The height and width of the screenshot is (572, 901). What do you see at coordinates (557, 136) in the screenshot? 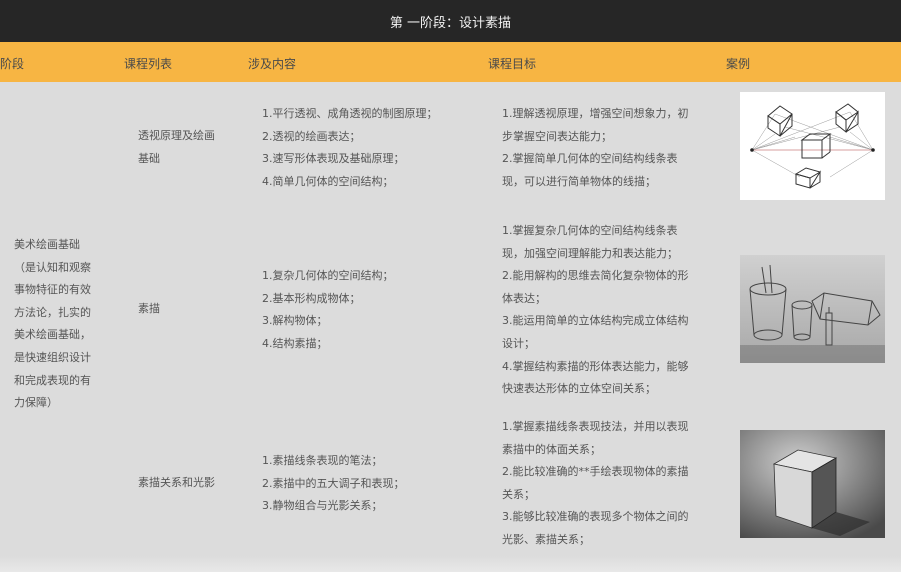
I see `goal-line: 步掌握空间表达能力；` at bounding box center [557, 136].